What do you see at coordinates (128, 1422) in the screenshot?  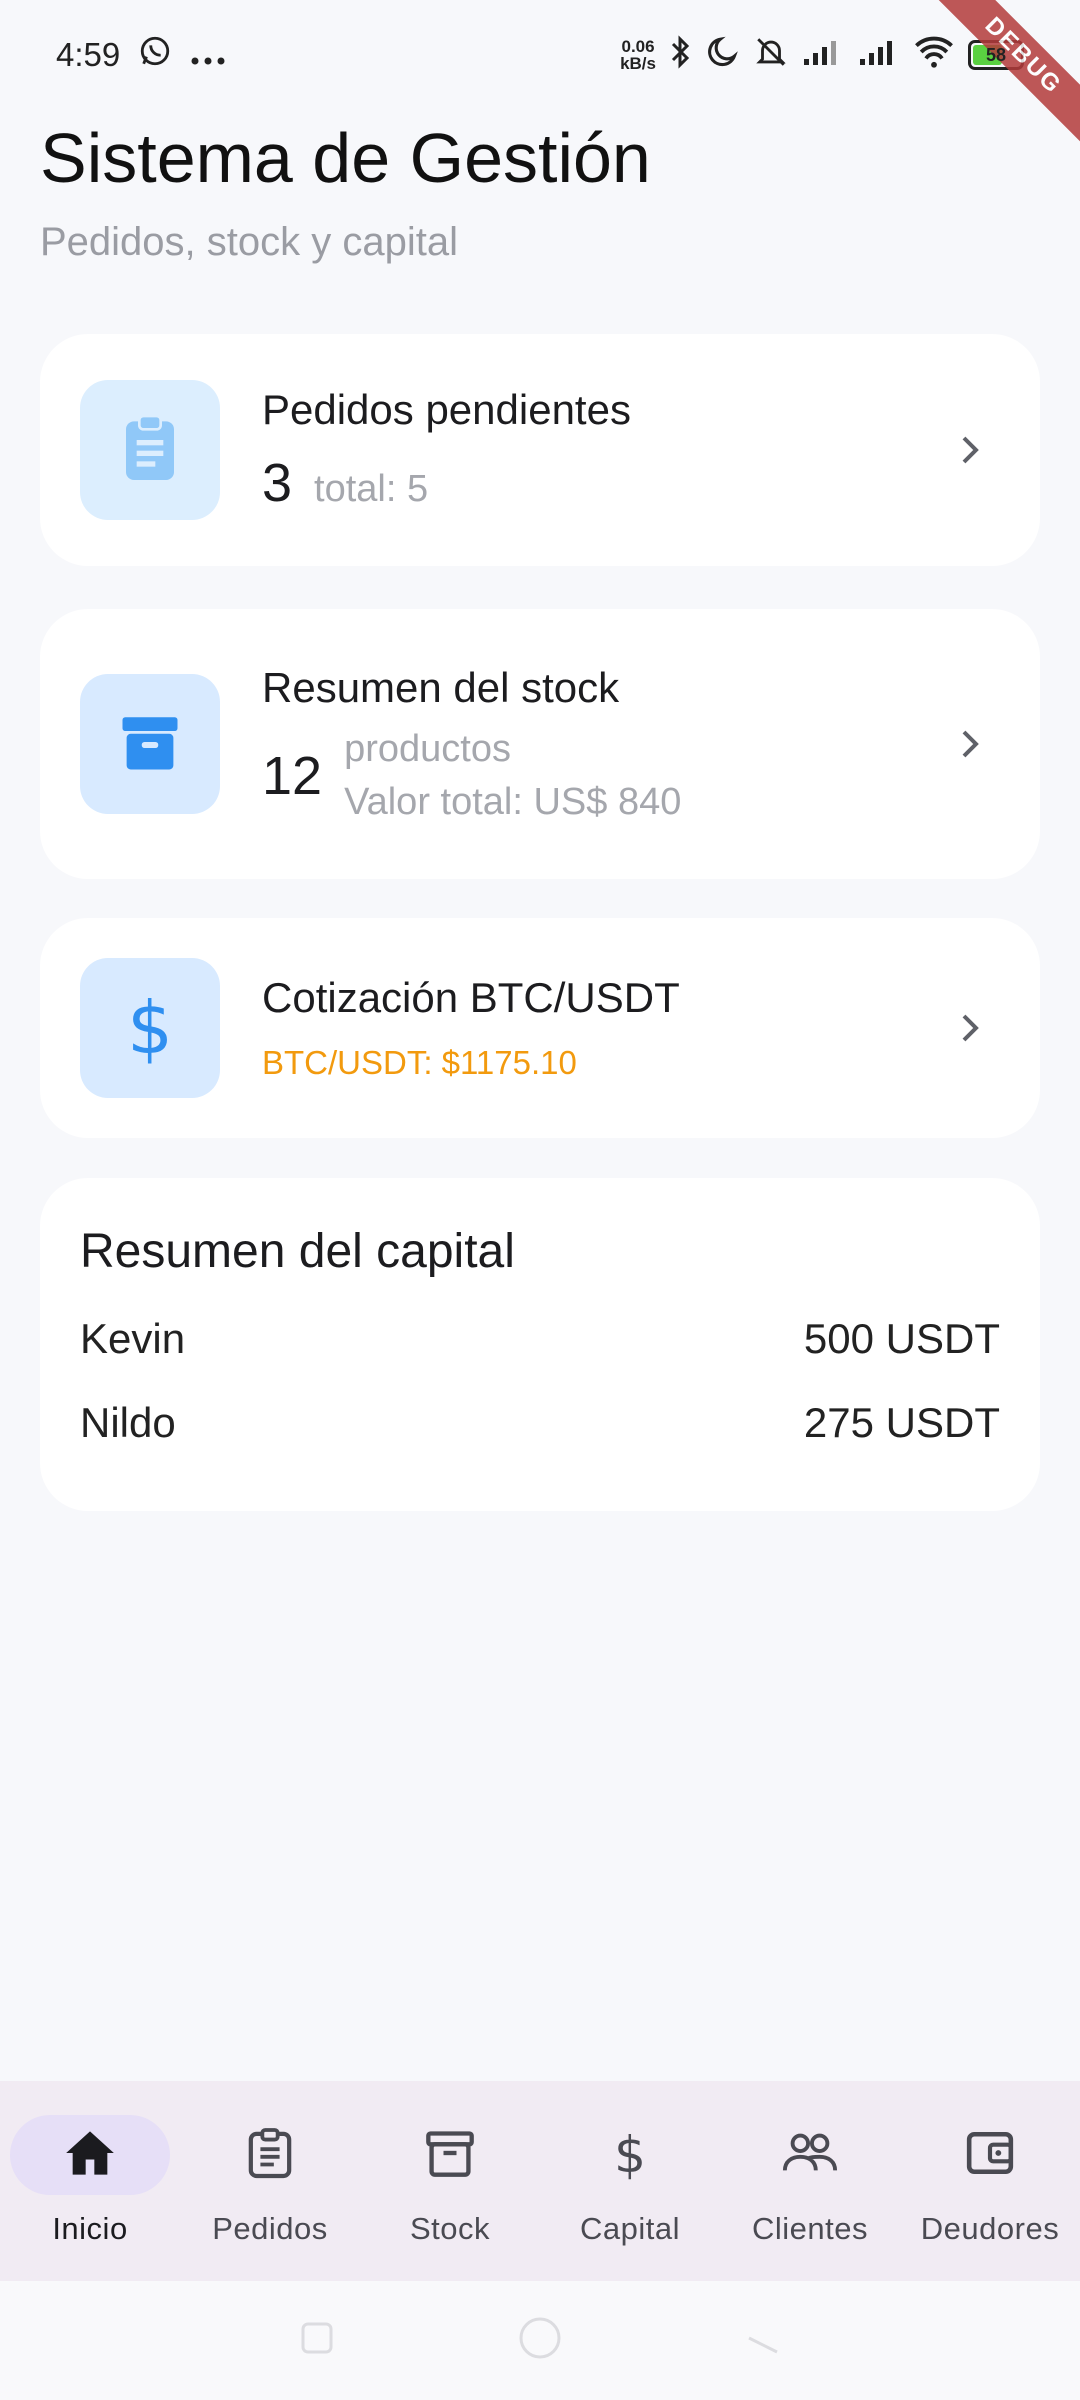 I see `capital-row-name: Nildo` at bounding box center [128, 1422].